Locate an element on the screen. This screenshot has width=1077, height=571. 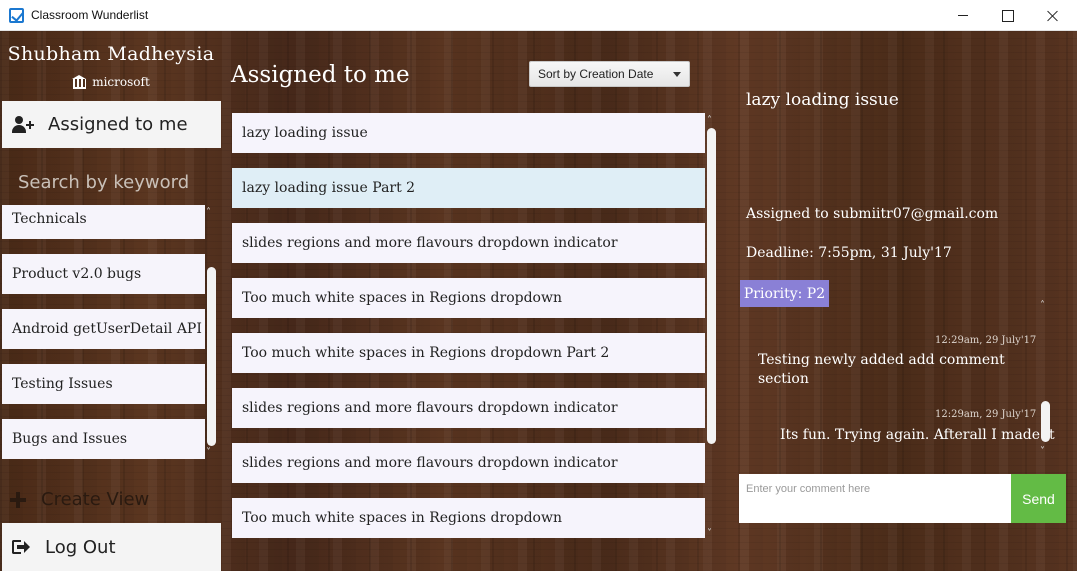
priority-badge: Priority: P2 is located at coordinates (784, 293).